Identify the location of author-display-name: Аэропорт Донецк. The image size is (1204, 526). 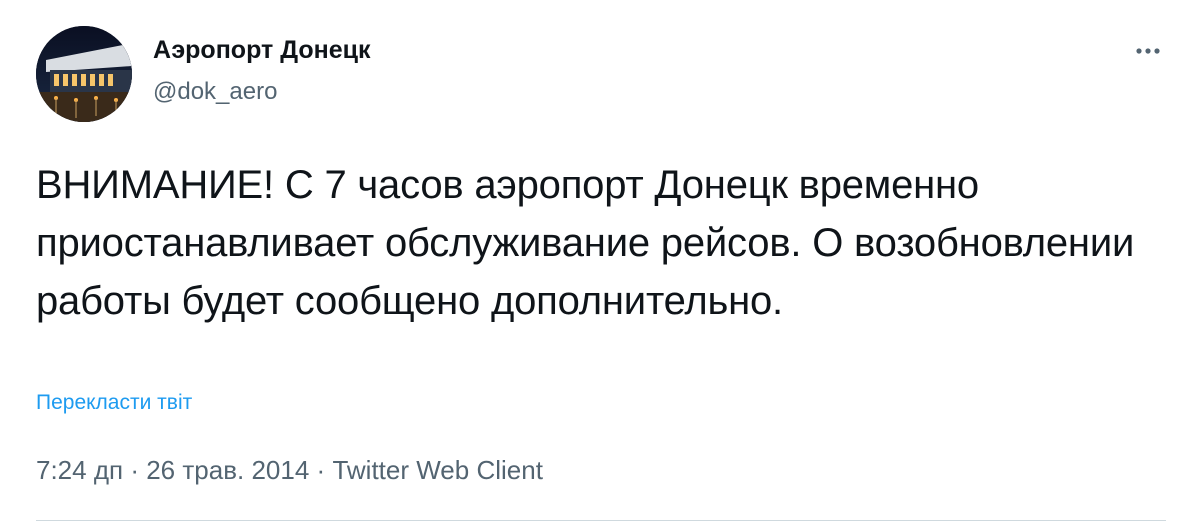
(261, 50).